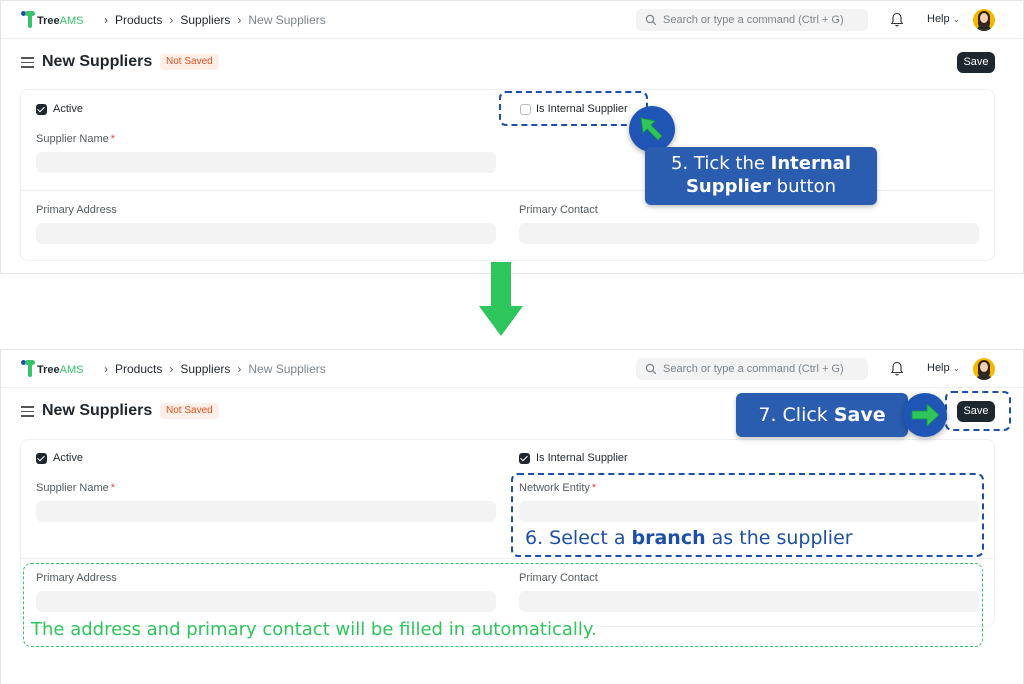  I want to click on step6-note: 6. Select a branch as the supplier, so click(689, 538).